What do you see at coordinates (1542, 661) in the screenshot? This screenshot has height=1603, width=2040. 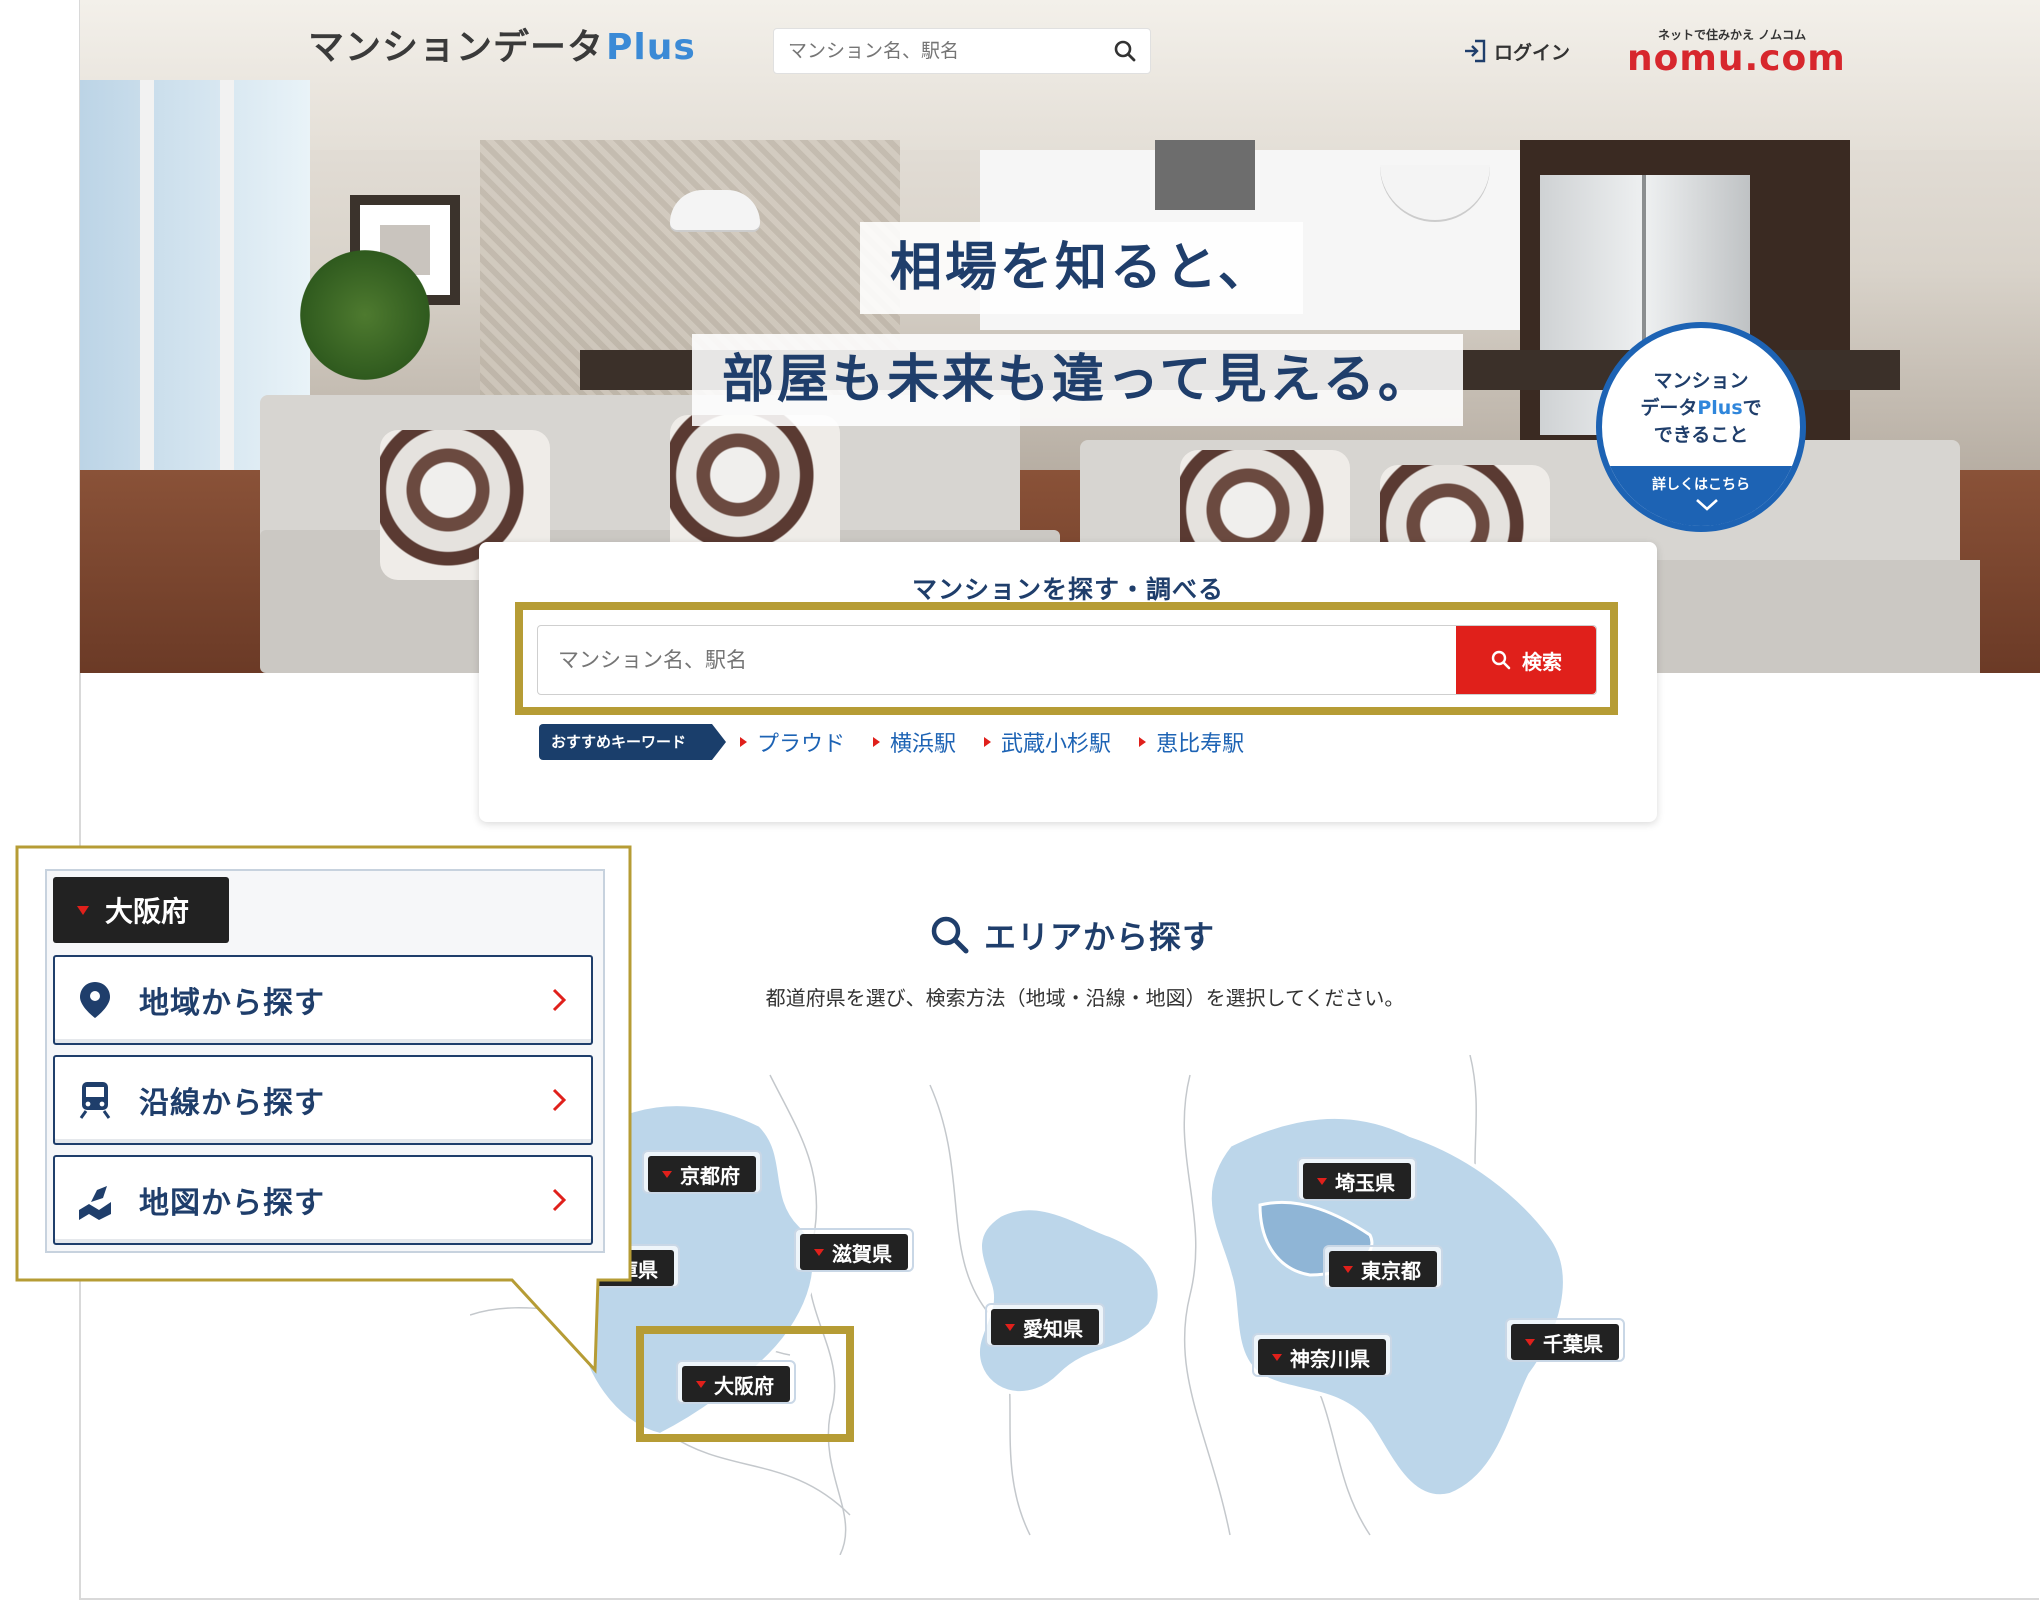 I see `search-button-label: 検索` at bounding box center [1542, 661].